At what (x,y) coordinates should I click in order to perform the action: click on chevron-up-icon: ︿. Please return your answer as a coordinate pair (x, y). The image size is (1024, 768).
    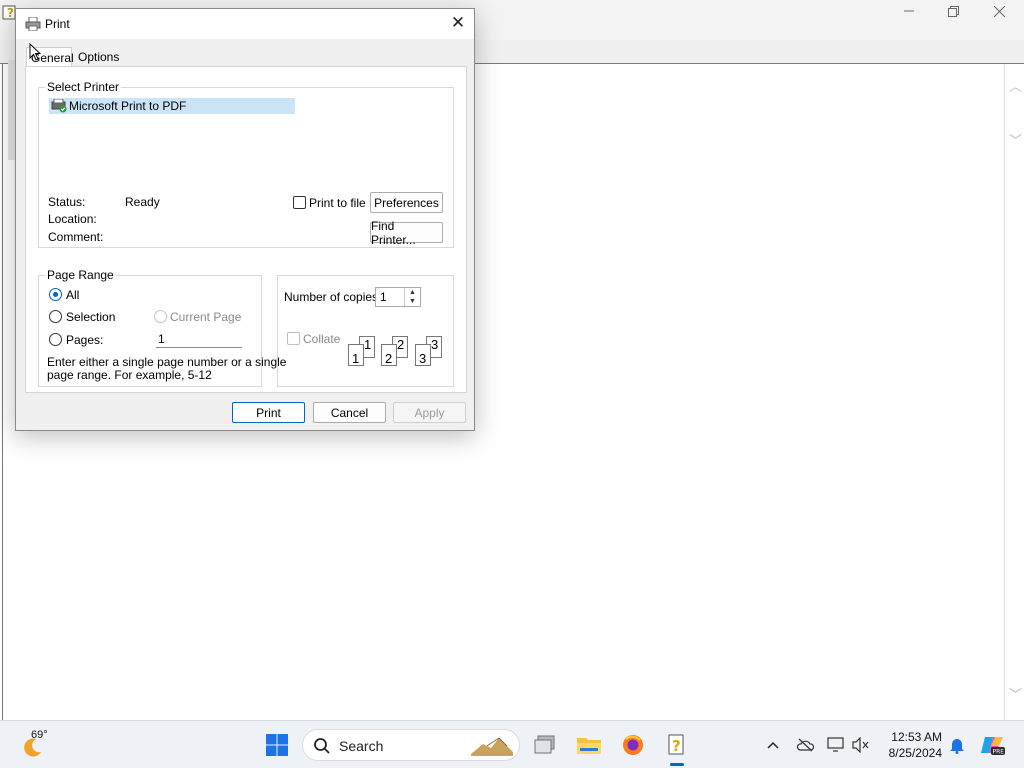
    Looking at the image, I should click on (1015, 85).